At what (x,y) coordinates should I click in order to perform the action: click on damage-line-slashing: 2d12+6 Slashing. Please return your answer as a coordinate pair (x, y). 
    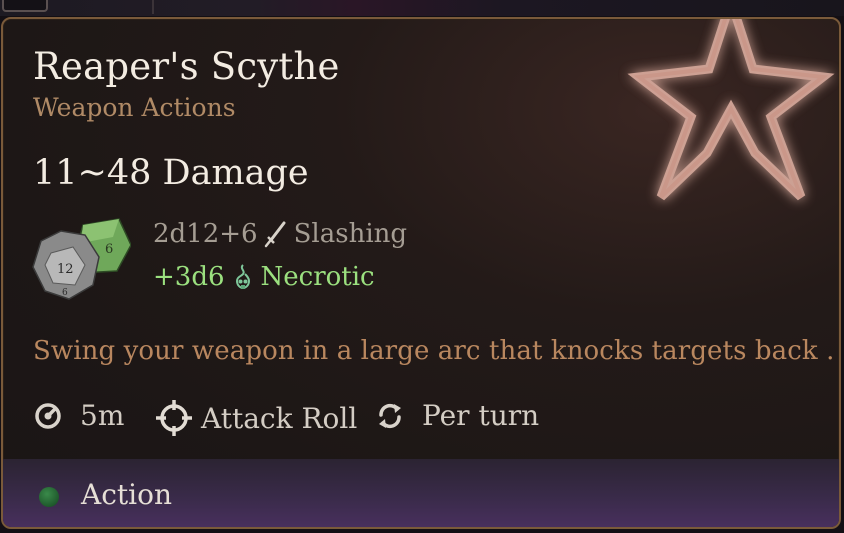
    Looking at the image, I should click on (280, 234).